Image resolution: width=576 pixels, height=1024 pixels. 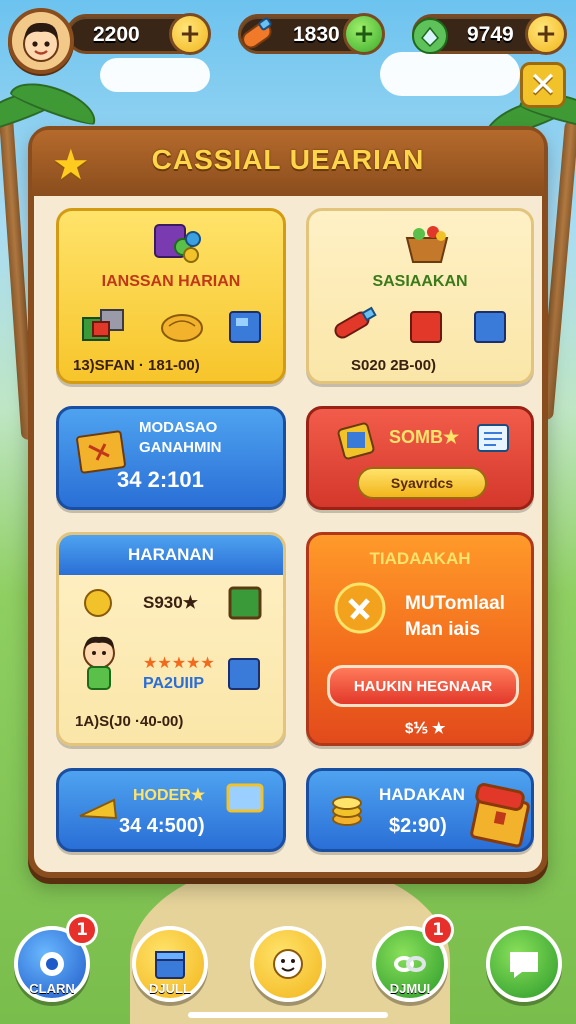 I want to click on energy-counter: 1830 +, so click(x=311, y=34).